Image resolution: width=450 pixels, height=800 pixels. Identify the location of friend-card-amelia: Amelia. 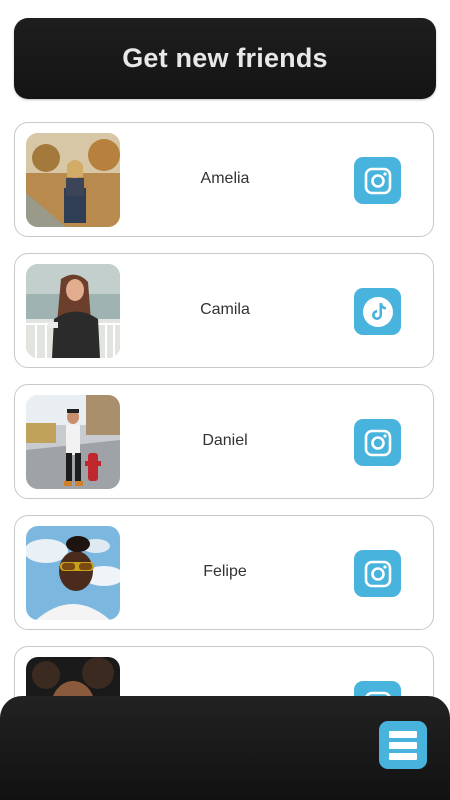
(224, 179).